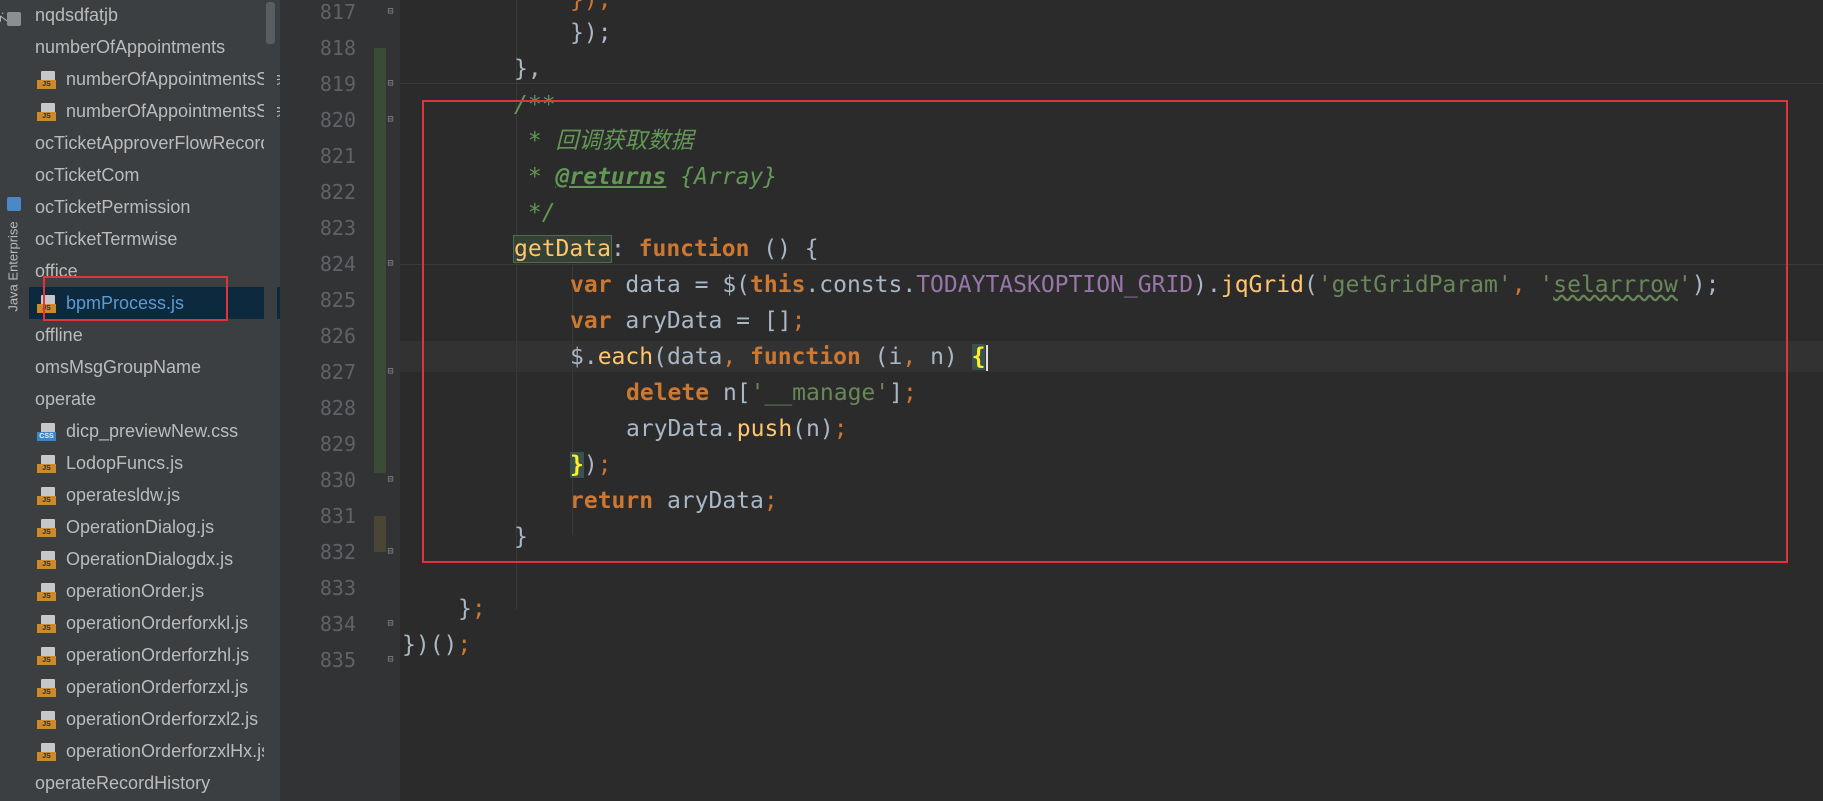 This screenshot has height=801, width=1823. Describe the element at coordinates (779, 357) in the screenshot. I see `code-line-827: $.each(data, function (i, n) {` at that location.